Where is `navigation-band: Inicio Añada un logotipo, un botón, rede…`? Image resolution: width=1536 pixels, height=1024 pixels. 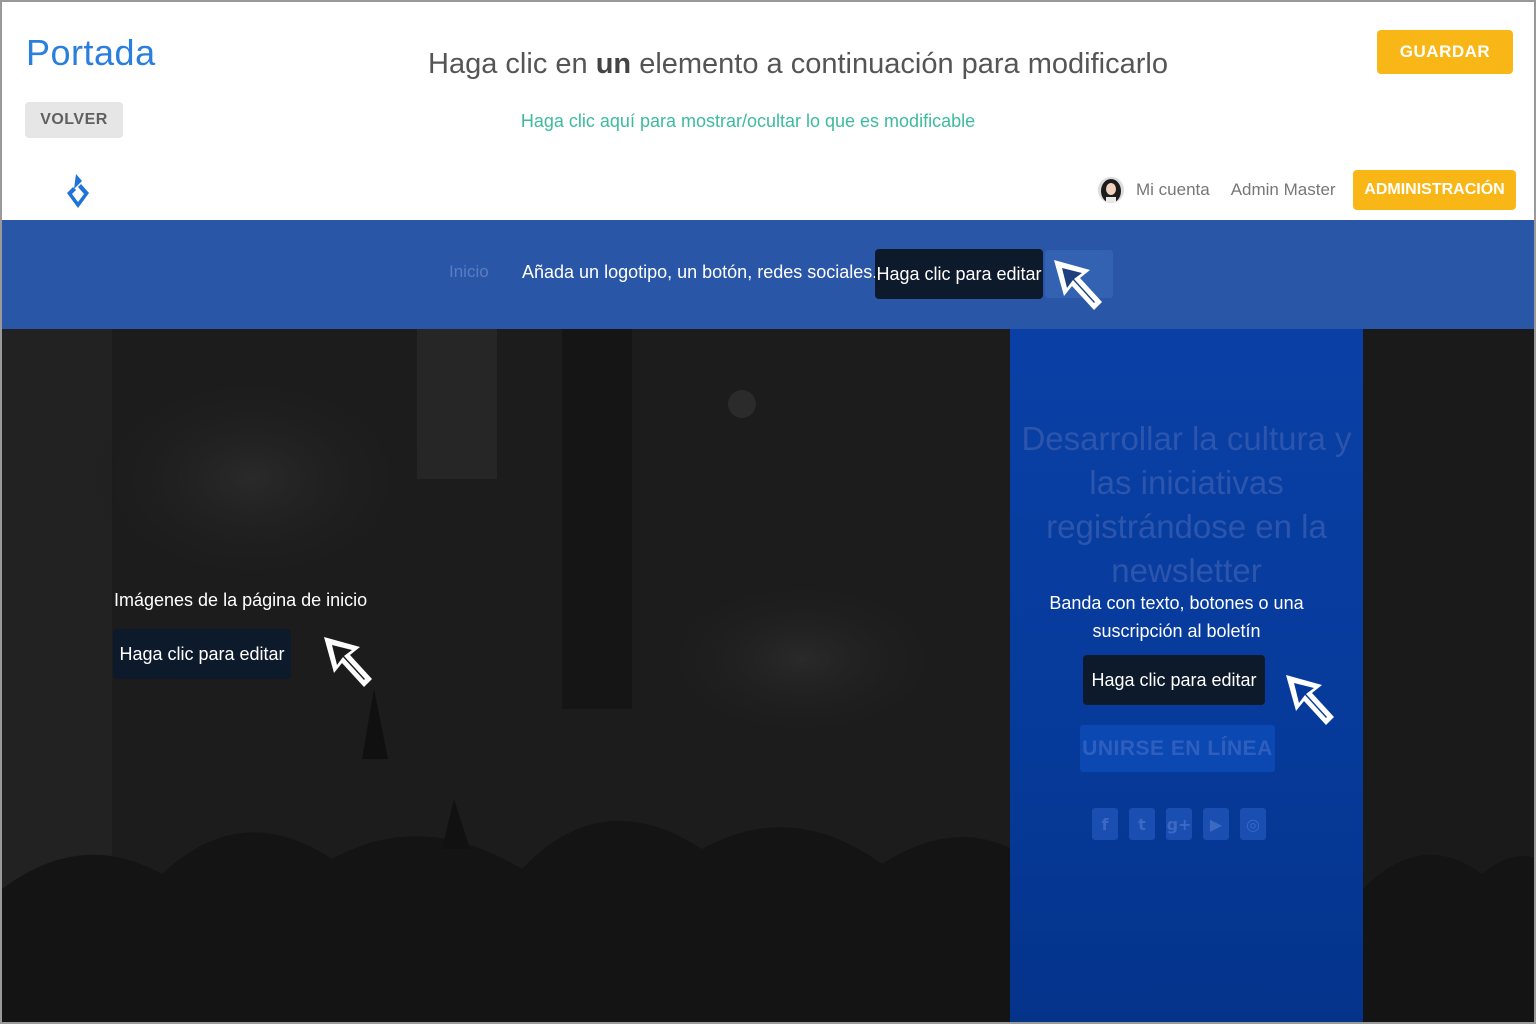 navigation-band: Inicio Añada un logotipo, un botón, rede… is located at coordinates (768, 274).